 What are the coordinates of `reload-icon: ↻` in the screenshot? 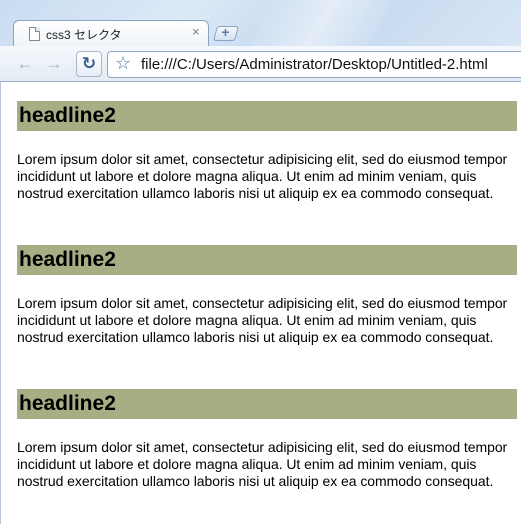 It's located at (89, 63).